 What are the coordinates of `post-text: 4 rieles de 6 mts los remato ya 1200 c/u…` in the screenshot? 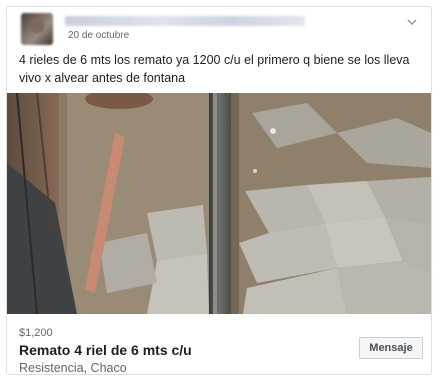 It's located at (214, 69).